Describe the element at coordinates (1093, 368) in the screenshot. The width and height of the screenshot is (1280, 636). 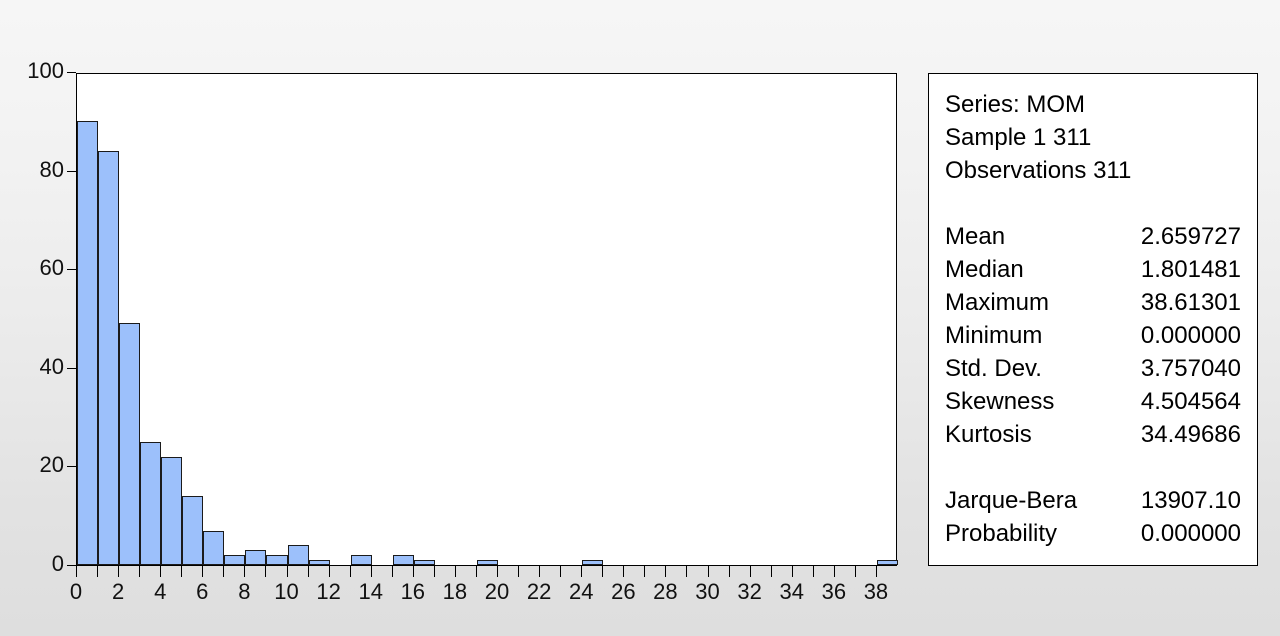
I see `statistic-row: Std. Dev. 3.757040` at that location.